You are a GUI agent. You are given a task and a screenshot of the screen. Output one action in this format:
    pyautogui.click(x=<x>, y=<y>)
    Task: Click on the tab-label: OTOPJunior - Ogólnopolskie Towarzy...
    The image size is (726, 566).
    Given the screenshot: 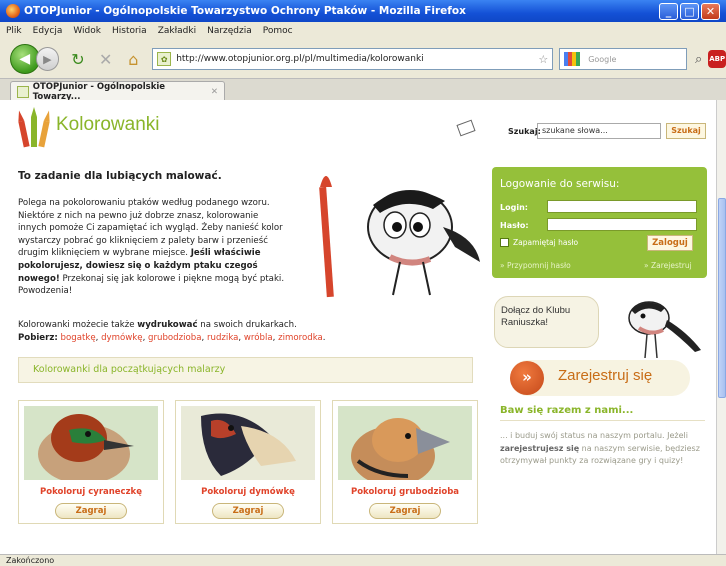 What is the action you would take?
    pyautogui.click(x=99, y=91)
    